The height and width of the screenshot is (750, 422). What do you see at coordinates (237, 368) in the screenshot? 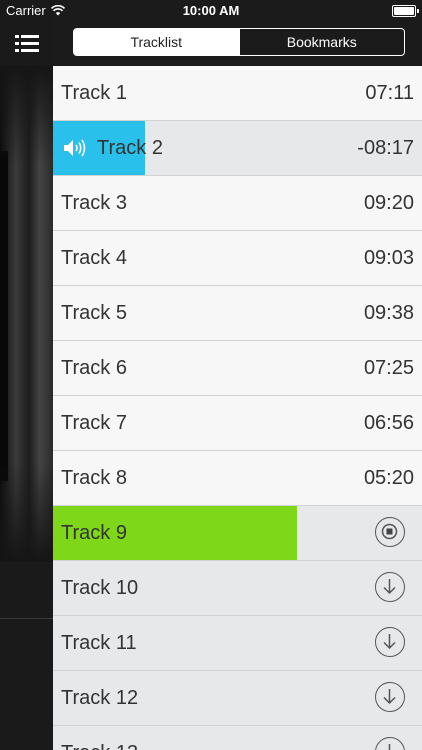
I see `track-row: Track 6 07:25` at bounding box center [237, 368].